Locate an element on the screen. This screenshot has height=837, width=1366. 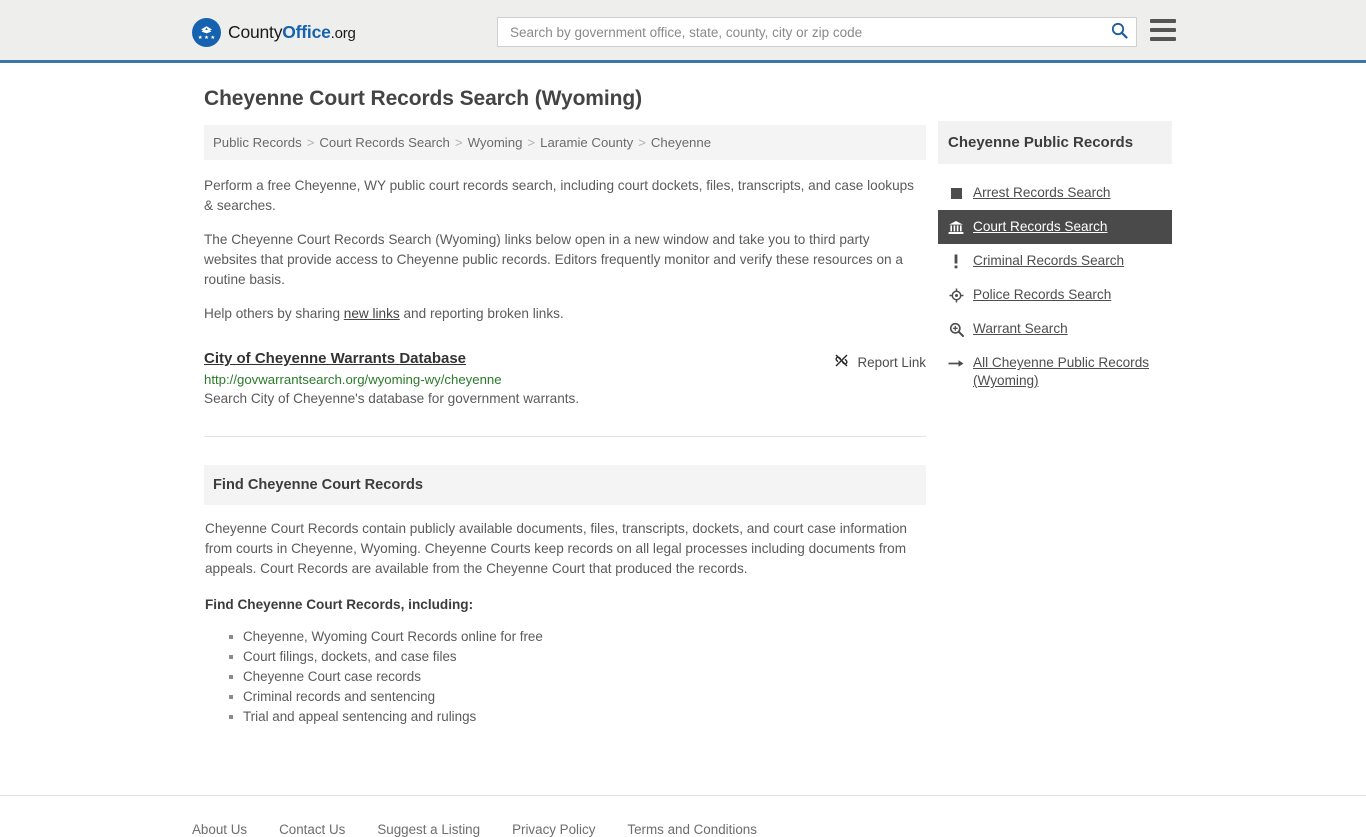
sidebar-item-warrant-search: Warrant Search is located at coordinates (1055, 329).